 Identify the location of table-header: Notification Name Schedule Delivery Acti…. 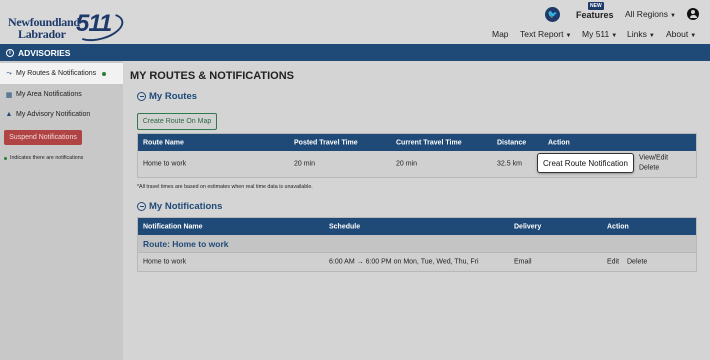
(417, 226).